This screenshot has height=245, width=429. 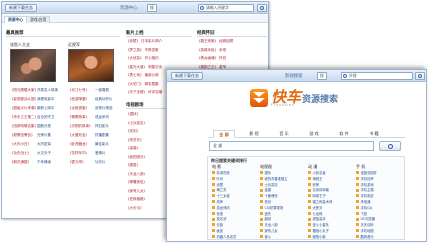 What do you see at coordinates (378, 207) in the screenshot?
I see `ranking-item: 手机QQ` at bounding box center [378, 207].